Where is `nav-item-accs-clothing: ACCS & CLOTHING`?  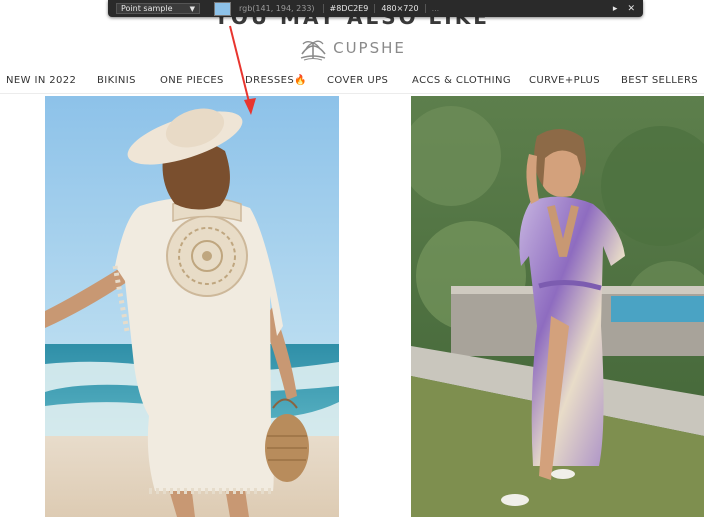
nav-item-accs-clothing: ACCS & CLOTHING is located at coordinates (461, 80).